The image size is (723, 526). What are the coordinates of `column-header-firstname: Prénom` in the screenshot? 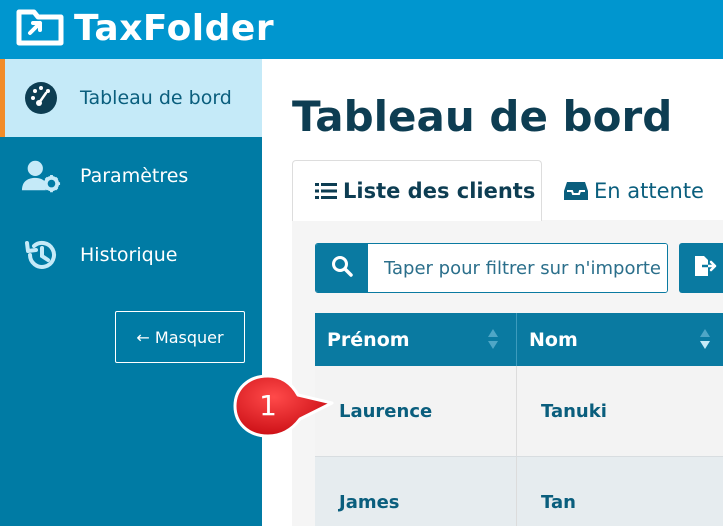 It's located at (416, 339).